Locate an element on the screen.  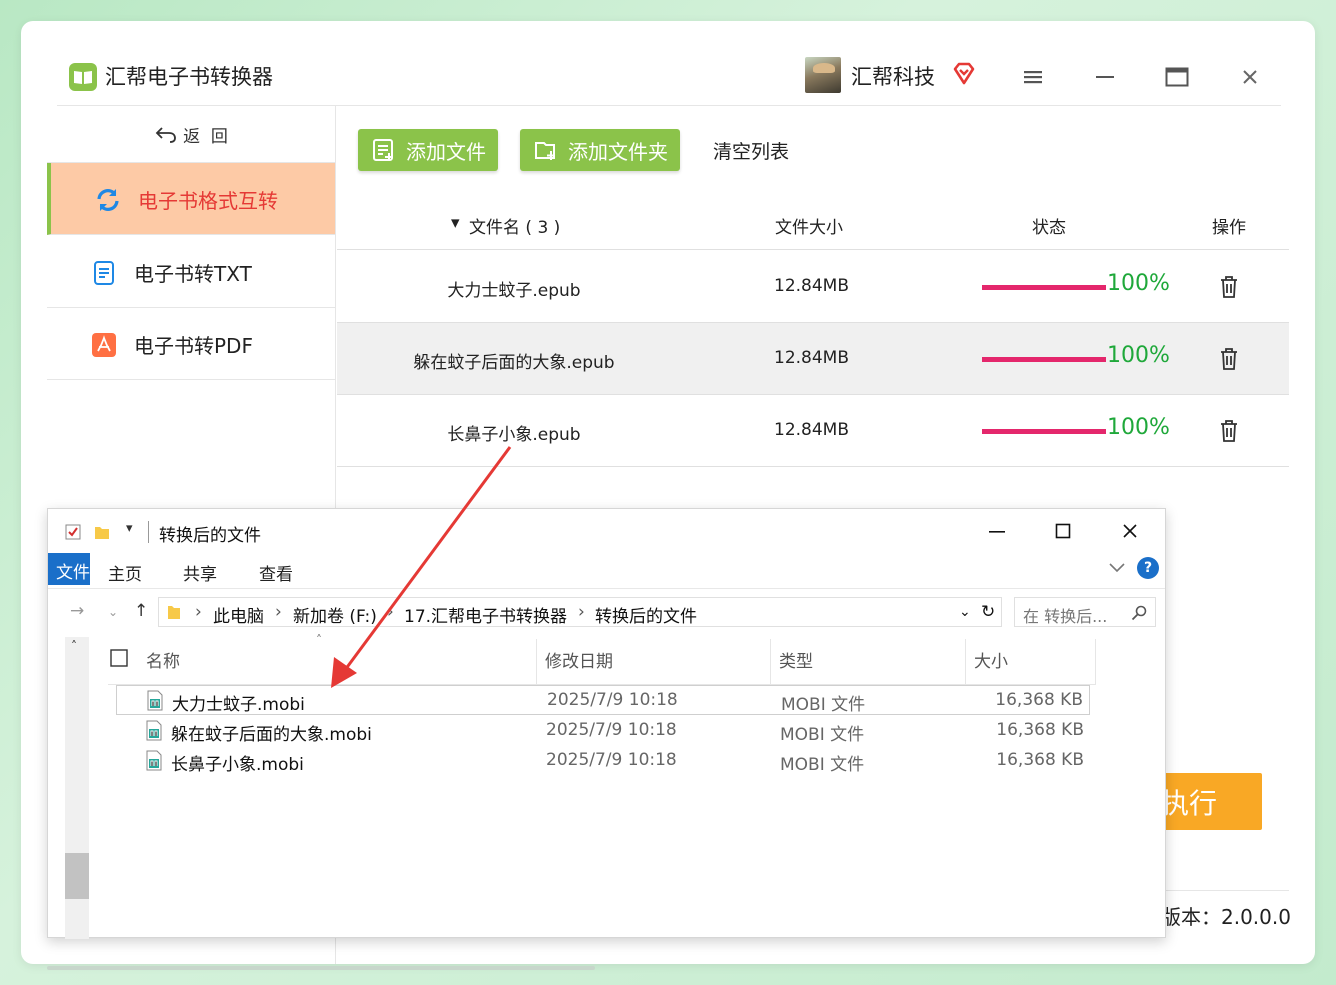
add-file-button: 添加文件 is located at coordinates (428, 150).